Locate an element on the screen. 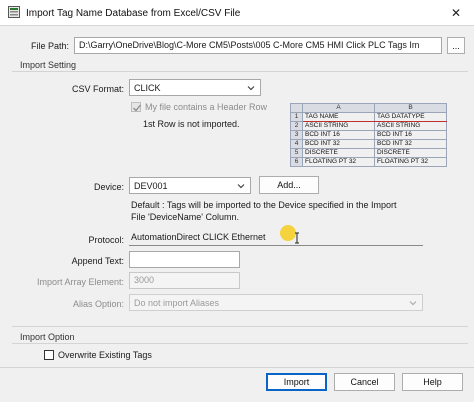 Image resolution: width=474 pixels, height=402 pixels. device-label: Device: is located at coordinates (108, 187).